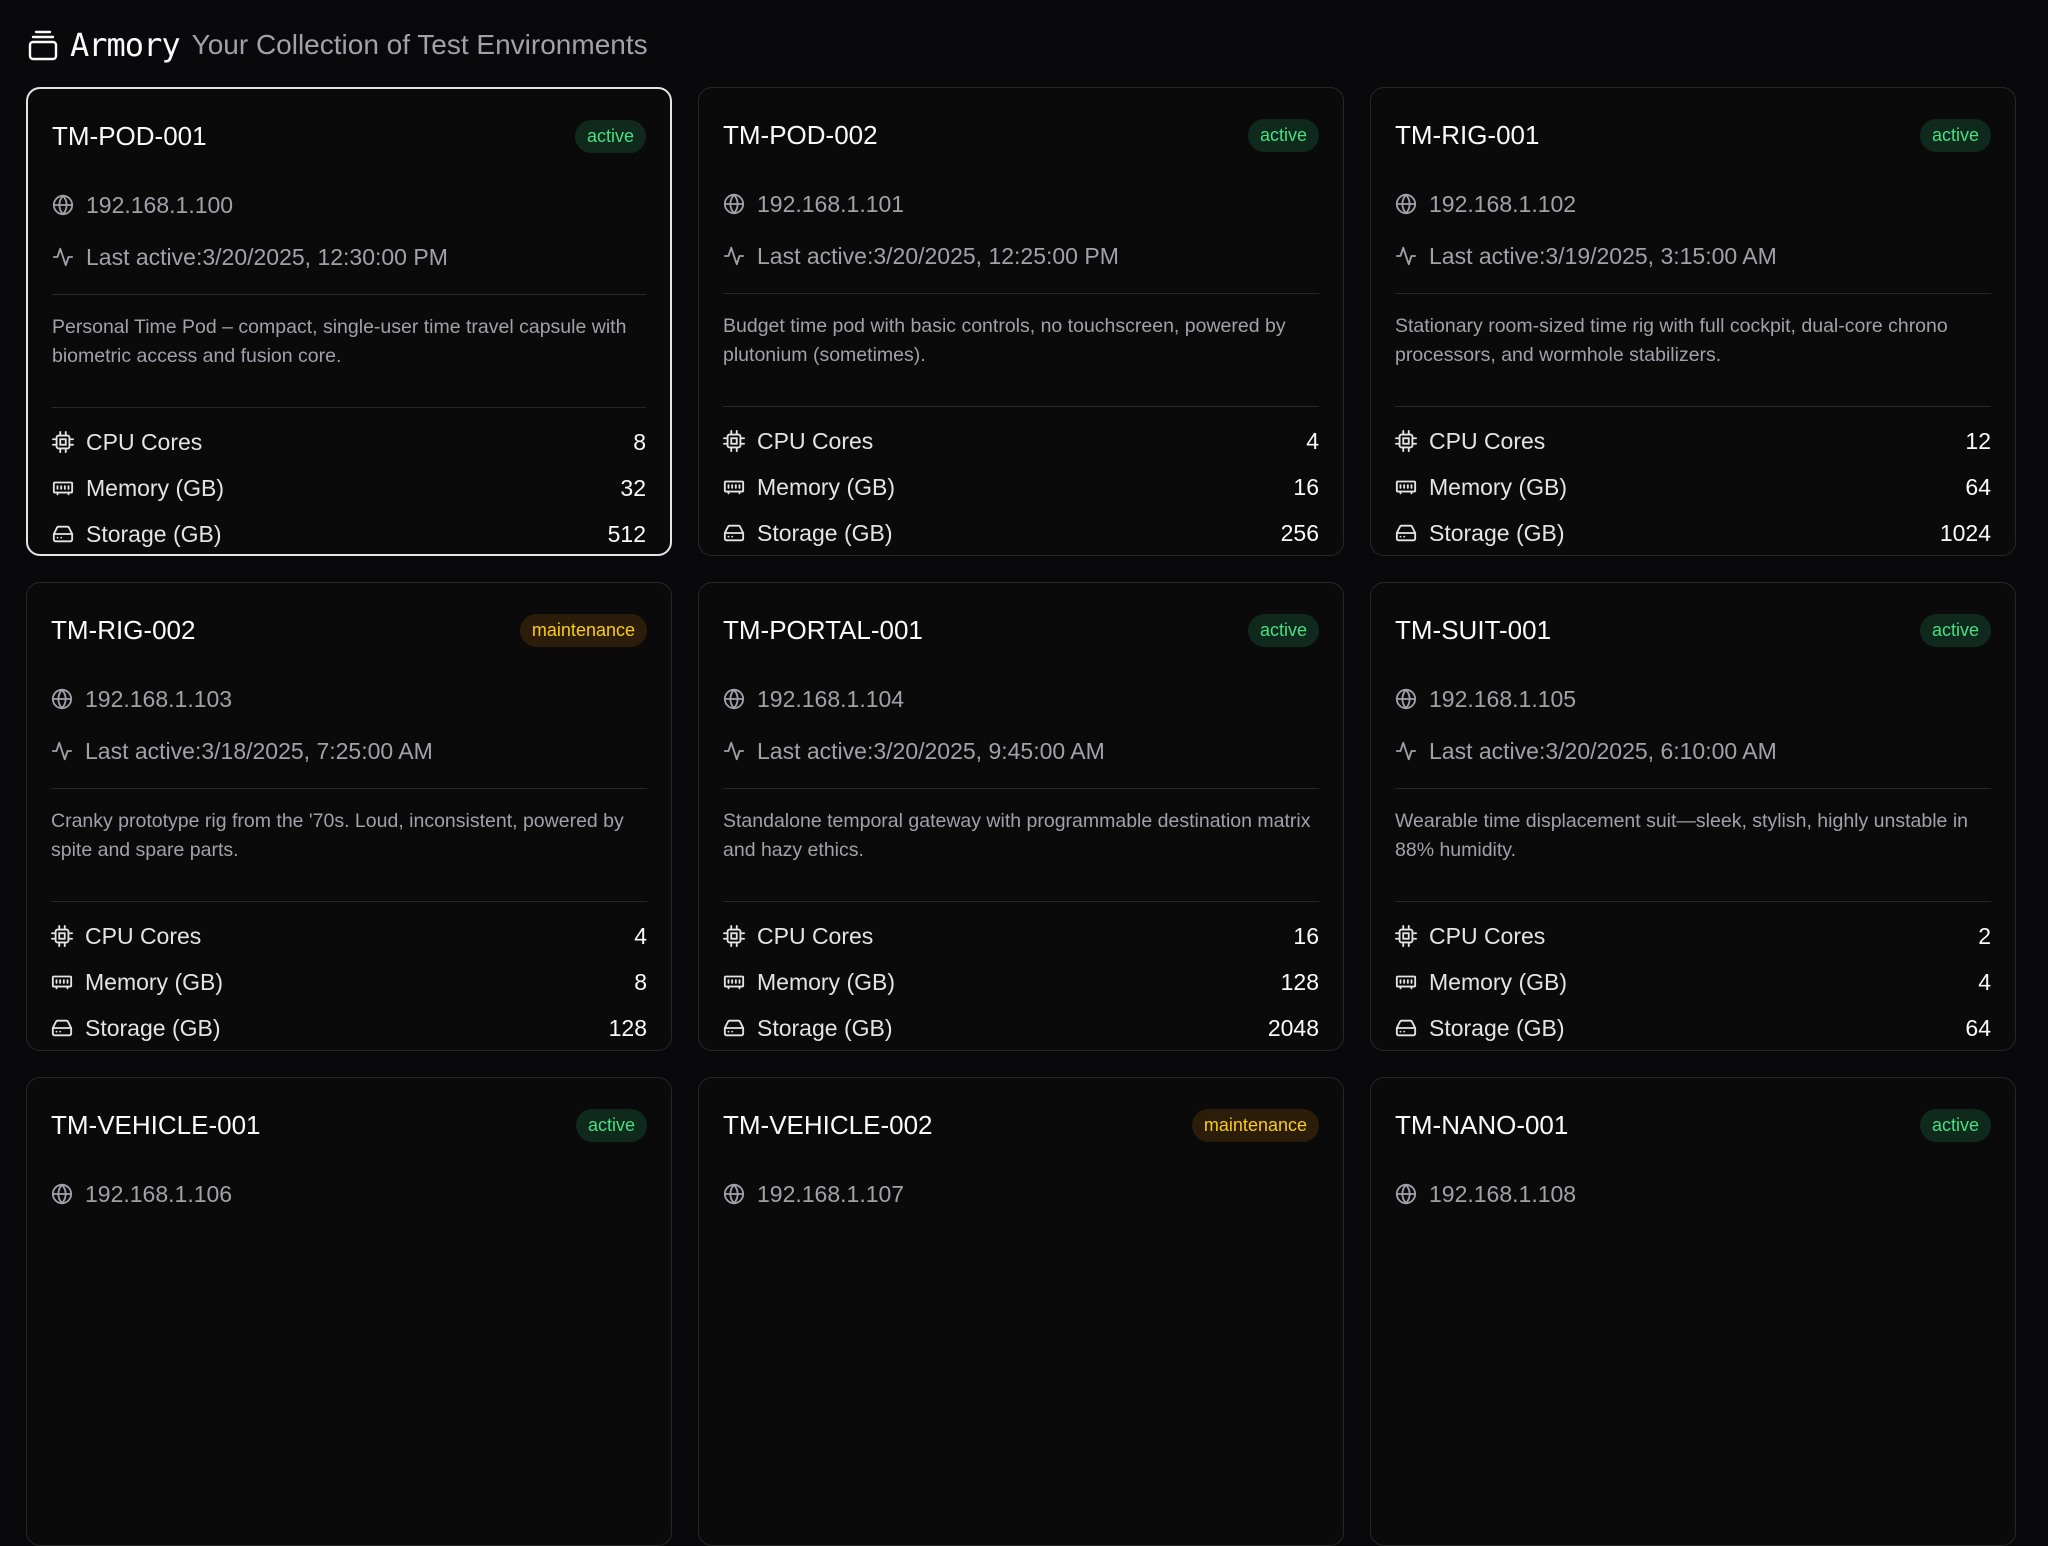 The image size is (2048, 1546). I want to click on spec-list: CPU Cores 12 Memory (GB) 64 Storage (GB) 1024, so click(1693, 481).